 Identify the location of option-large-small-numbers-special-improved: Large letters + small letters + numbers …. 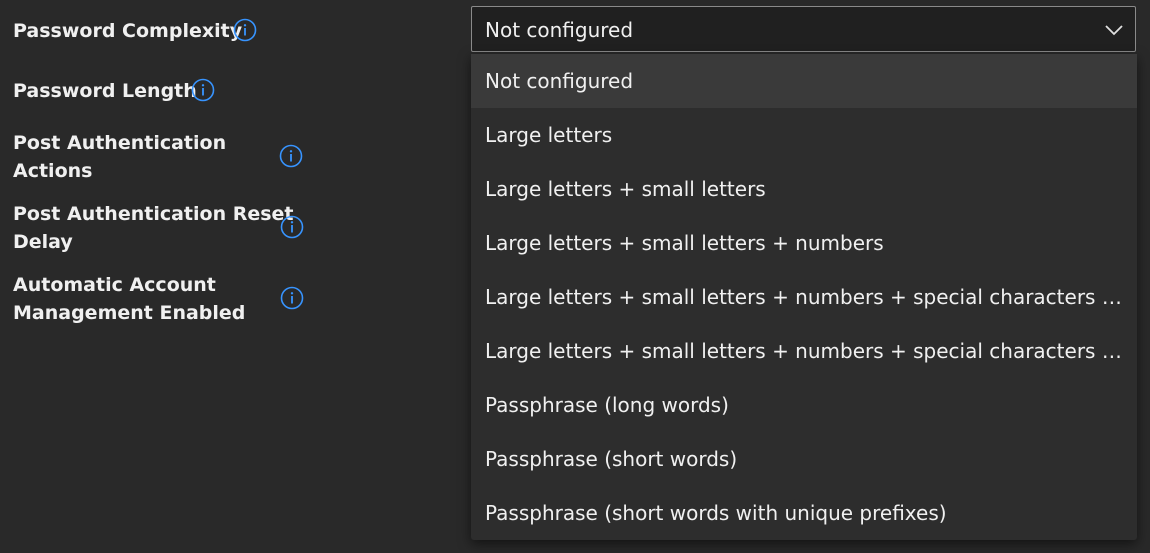
(804, 351).